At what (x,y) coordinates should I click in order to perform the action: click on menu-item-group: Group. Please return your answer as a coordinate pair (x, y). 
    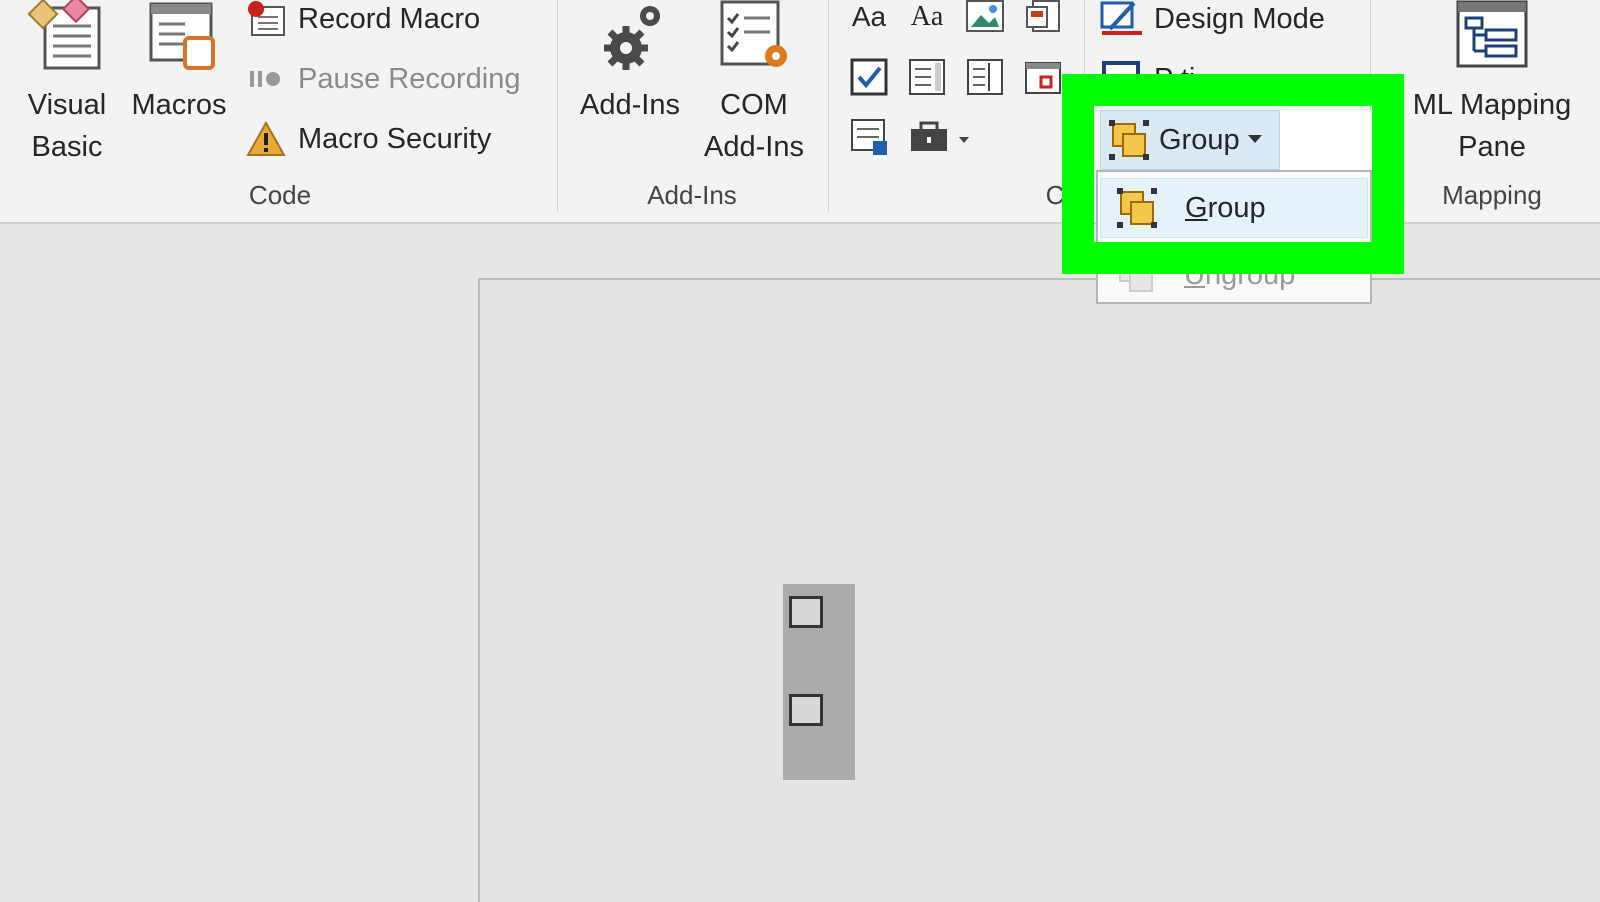
    Looking at the image, I should click on (1234, 208).